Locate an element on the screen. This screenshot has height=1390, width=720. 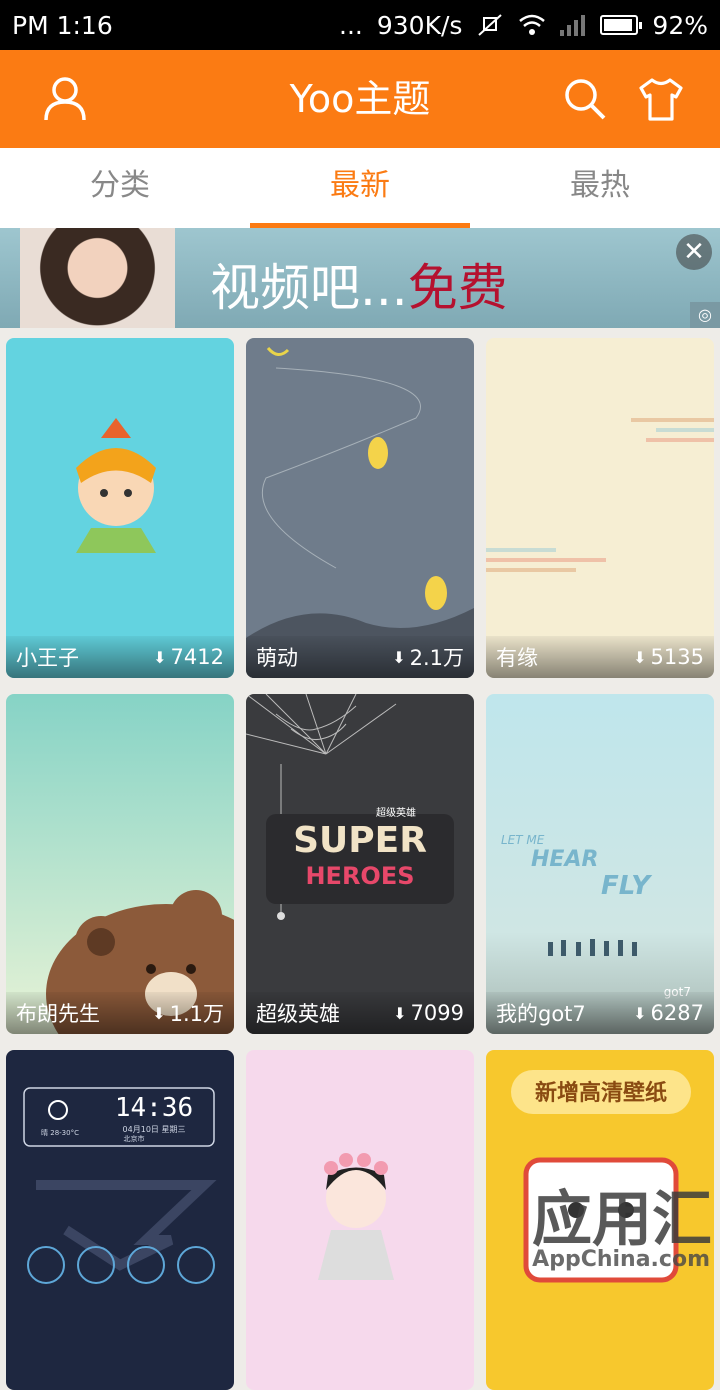
theme-name: 有缘 is located at coordinates (517, 658).